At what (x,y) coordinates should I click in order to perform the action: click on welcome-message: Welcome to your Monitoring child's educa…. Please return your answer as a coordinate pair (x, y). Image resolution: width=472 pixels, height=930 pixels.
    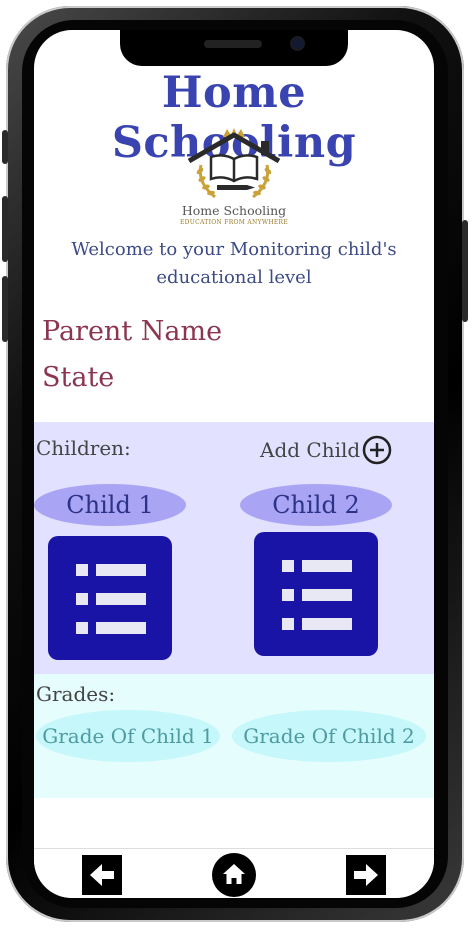
    Looking at the image, I should click on (234, 263).